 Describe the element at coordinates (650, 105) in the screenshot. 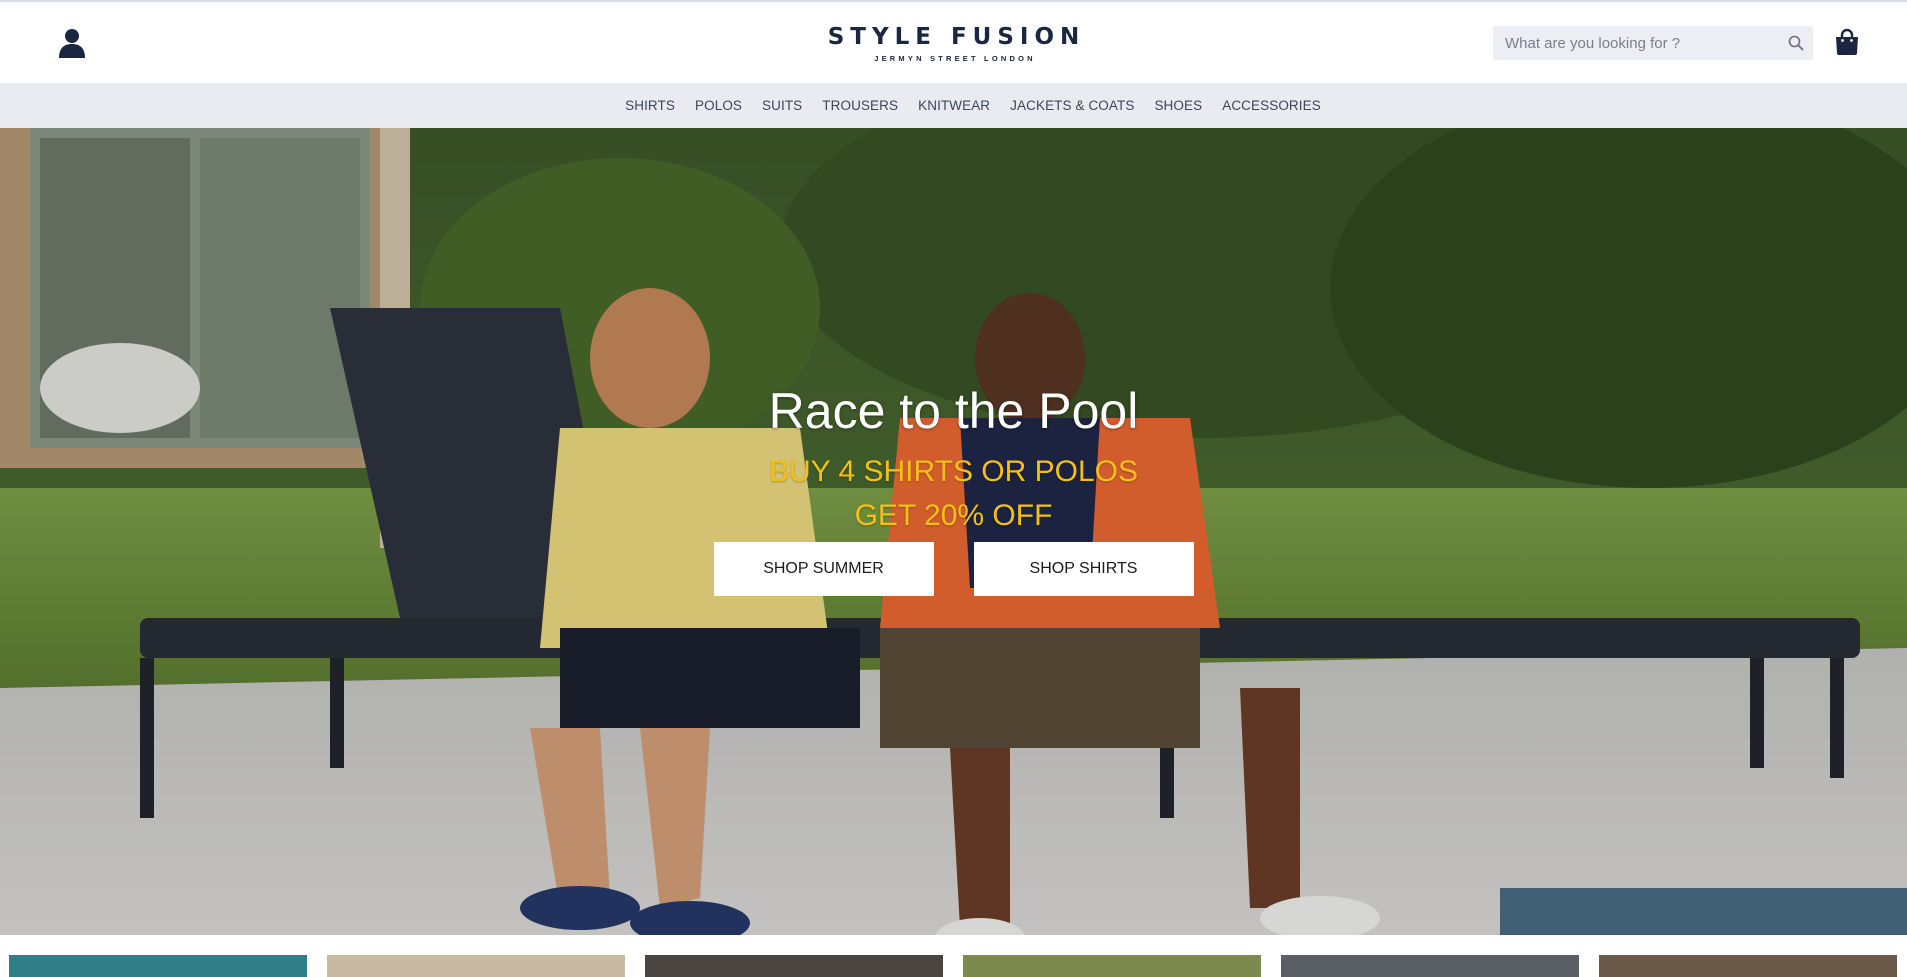

I see `nav-item-shirts: SHIRTS` at that location.